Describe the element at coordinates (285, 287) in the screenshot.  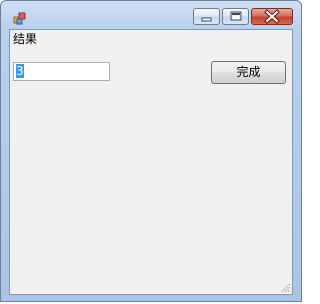
I see `resize-grip-icon` at that location.